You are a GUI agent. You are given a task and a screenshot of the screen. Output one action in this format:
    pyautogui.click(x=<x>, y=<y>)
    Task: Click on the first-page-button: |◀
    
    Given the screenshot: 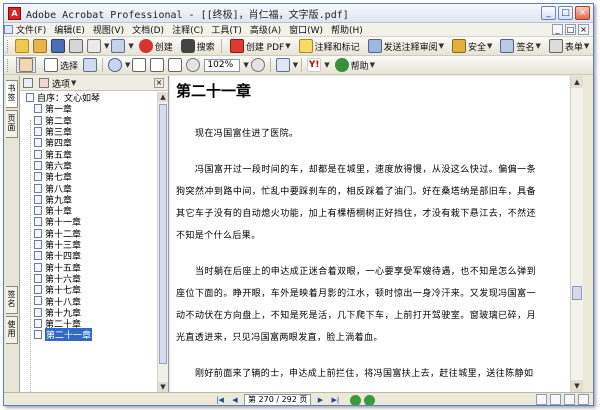 What is the action you would take?
    pyautogui.click(x=220, y=400)
    